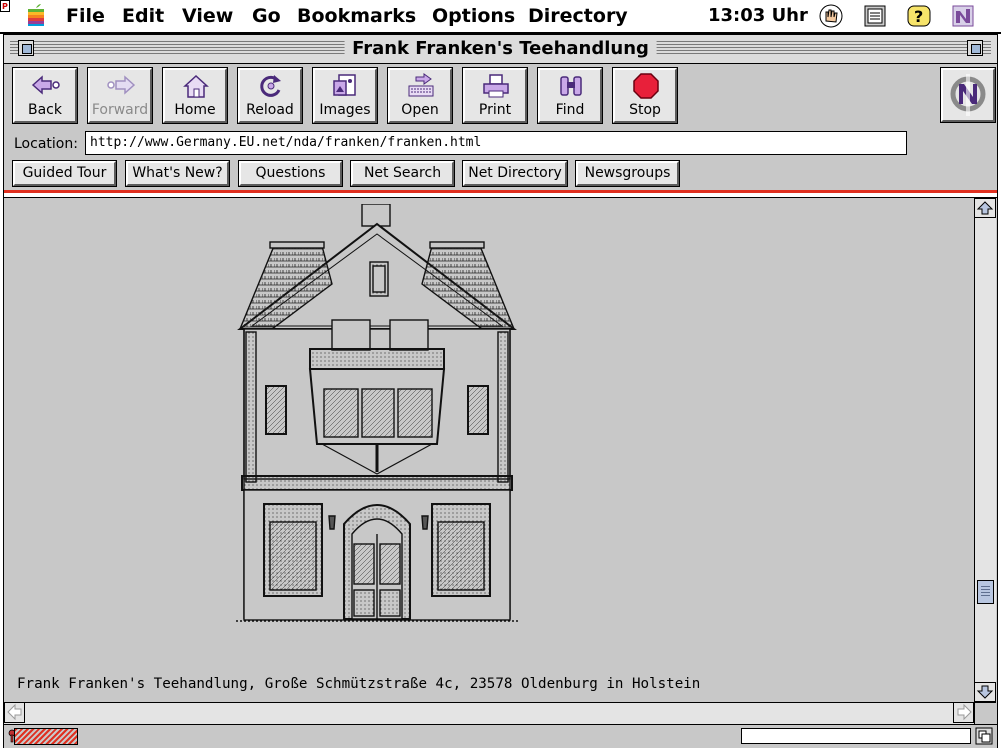 Image resolution: width=1001 pixels, height=750 pixels. Describe the element at coordinates (270, 110) in the screenshot. I see `reload-button-label: Reload` at that location.